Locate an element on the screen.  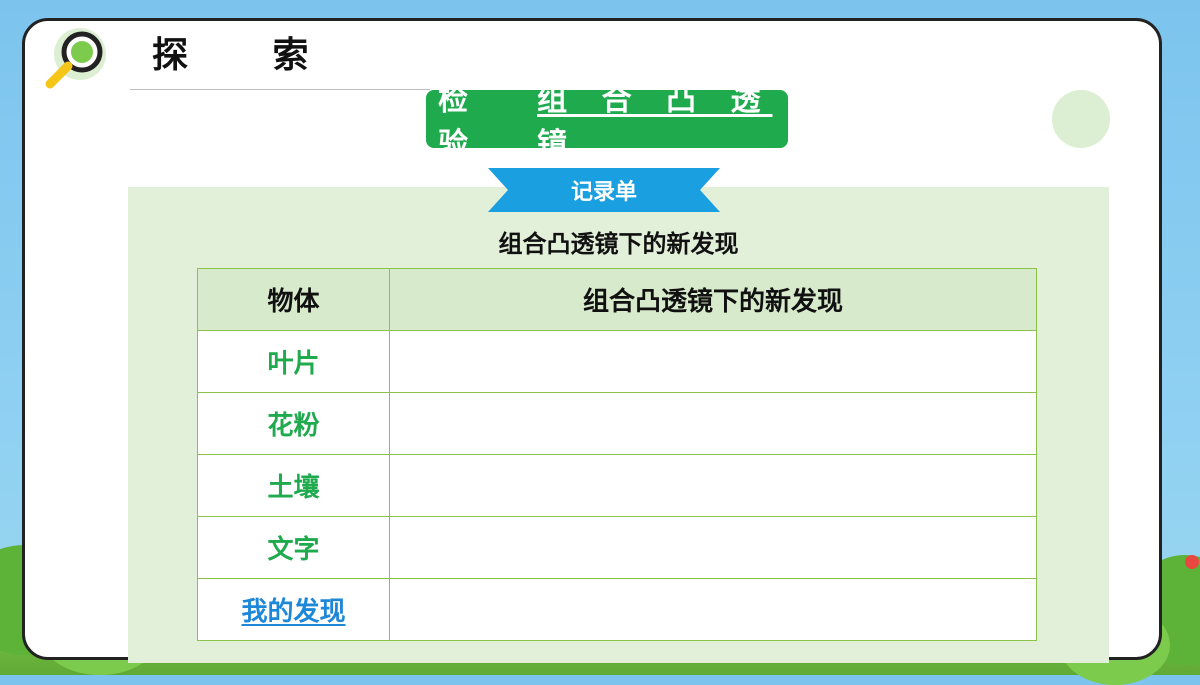
table-row: 叶片 is located at coordinates (617, 361).